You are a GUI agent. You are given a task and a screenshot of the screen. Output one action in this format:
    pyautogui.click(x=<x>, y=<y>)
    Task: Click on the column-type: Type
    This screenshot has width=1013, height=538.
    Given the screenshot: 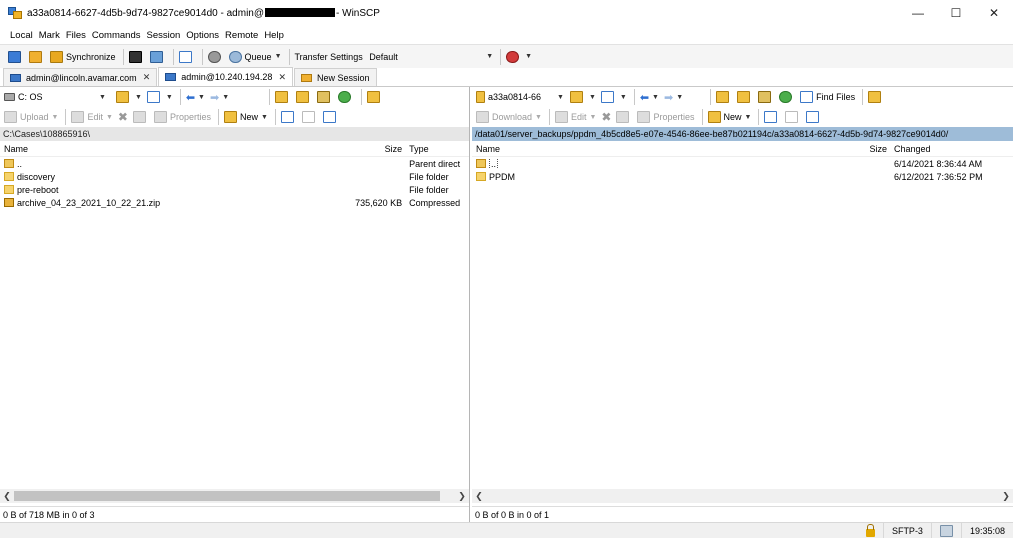 What is the action you would take?
    pyautogui.click(x=437, y=149)
    